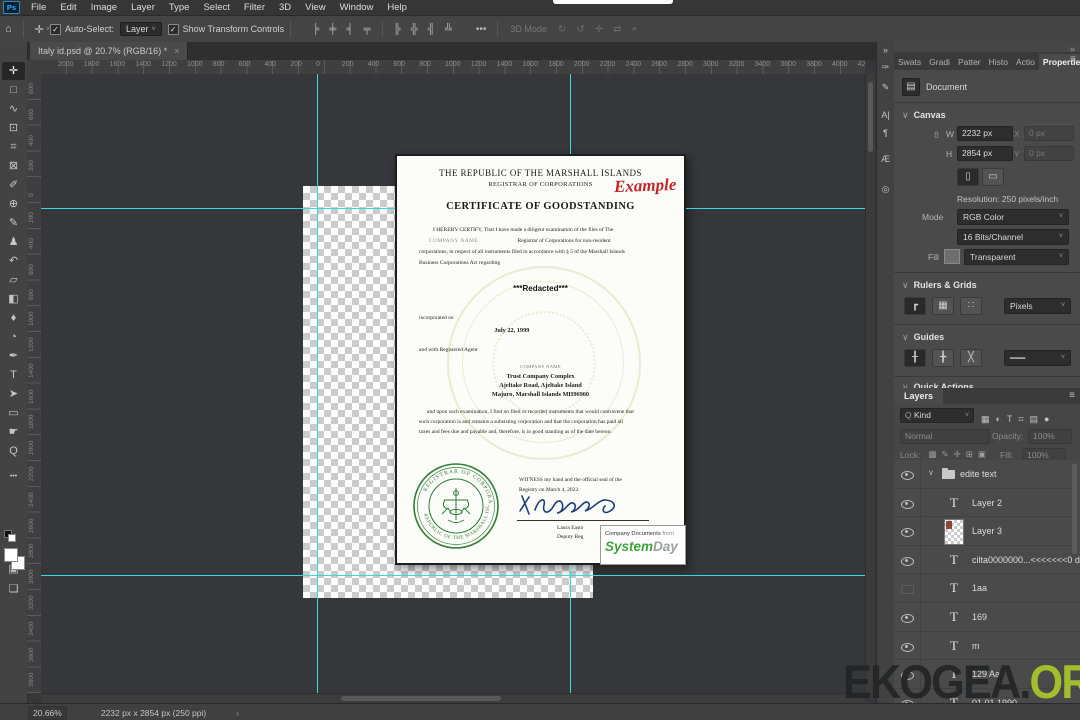 This screenshot has width=1080, height=720. What do you see at coordinates (971, 358) in the screenshot?
I see `smart-guides-button: ╳` at bounding box center [971, 358].